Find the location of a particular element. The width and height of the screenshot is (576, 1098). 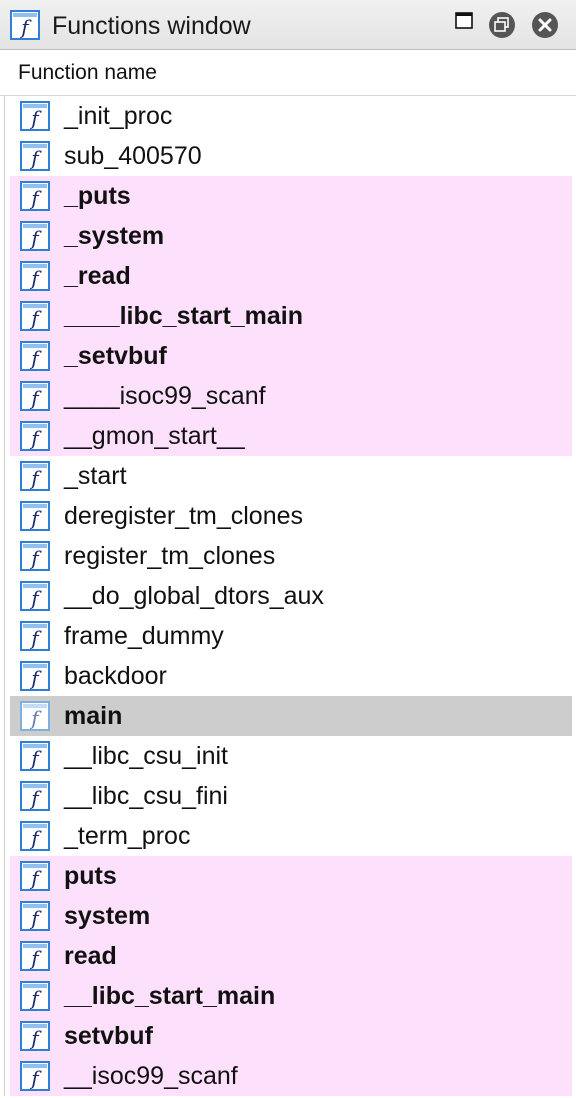

window-titlebar: f Functions window is located at coordinates (288, 25).